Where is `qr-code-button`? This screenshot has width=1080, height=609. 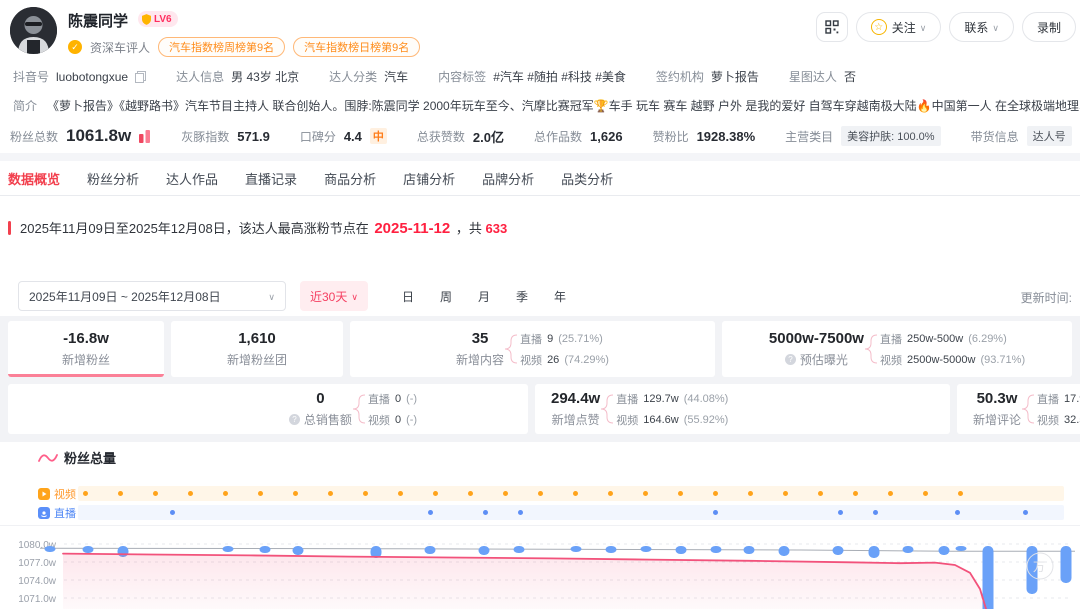
qr-code-button is located at coordinates (831, 27).